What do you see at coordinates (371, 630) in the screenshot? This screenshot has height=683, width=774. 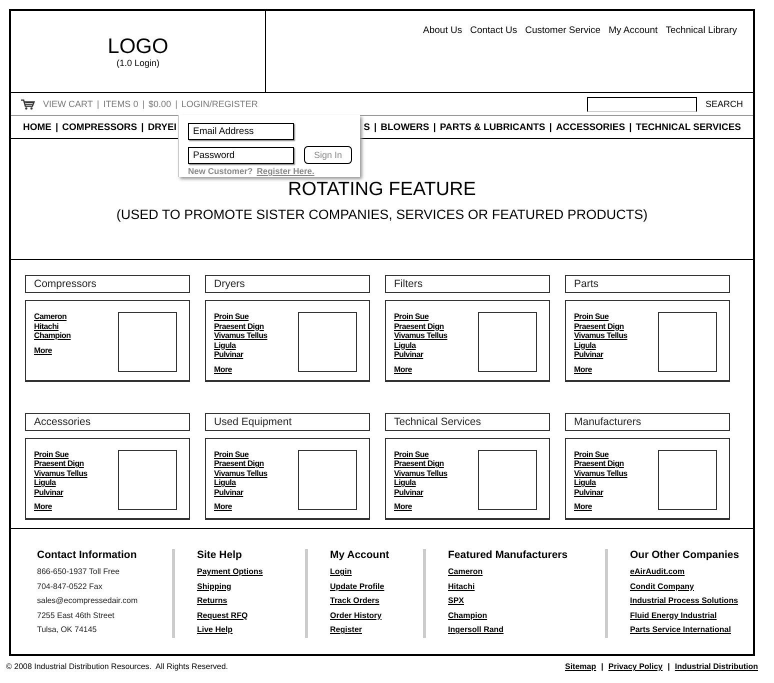 I see `footer-link: Register` at bounding box center [371, 630].